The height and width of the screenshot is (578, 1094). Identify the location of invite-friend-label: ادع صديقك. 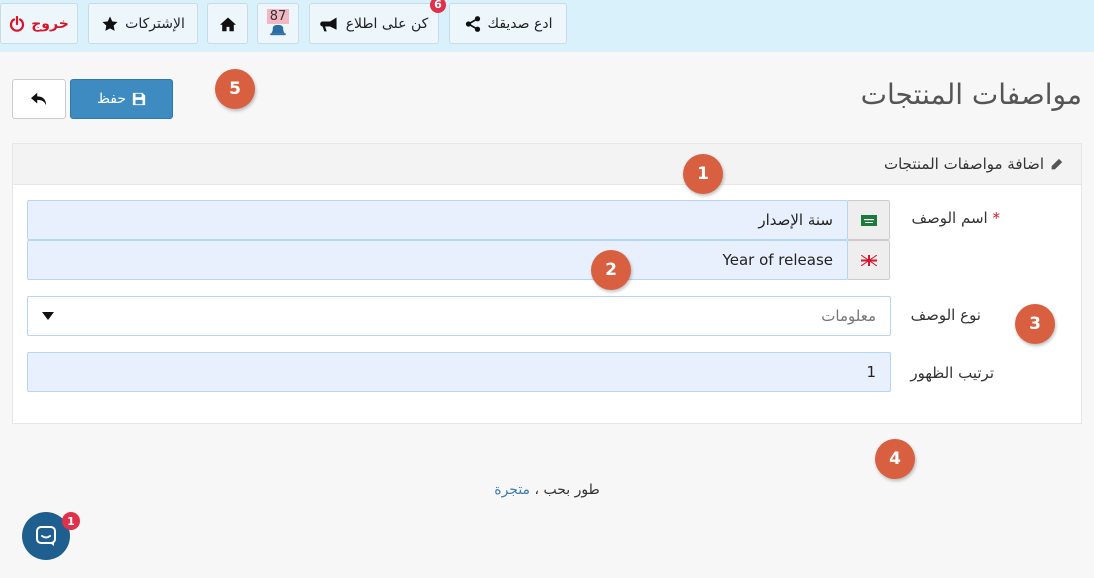
(520, 23).